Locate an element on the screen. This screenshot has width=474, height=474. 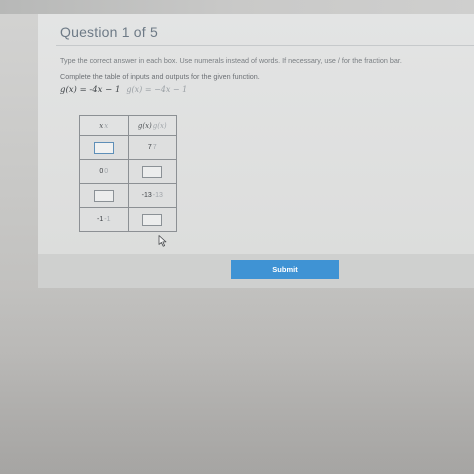
x-value-2: 0 is located at coordinates (101, 171).